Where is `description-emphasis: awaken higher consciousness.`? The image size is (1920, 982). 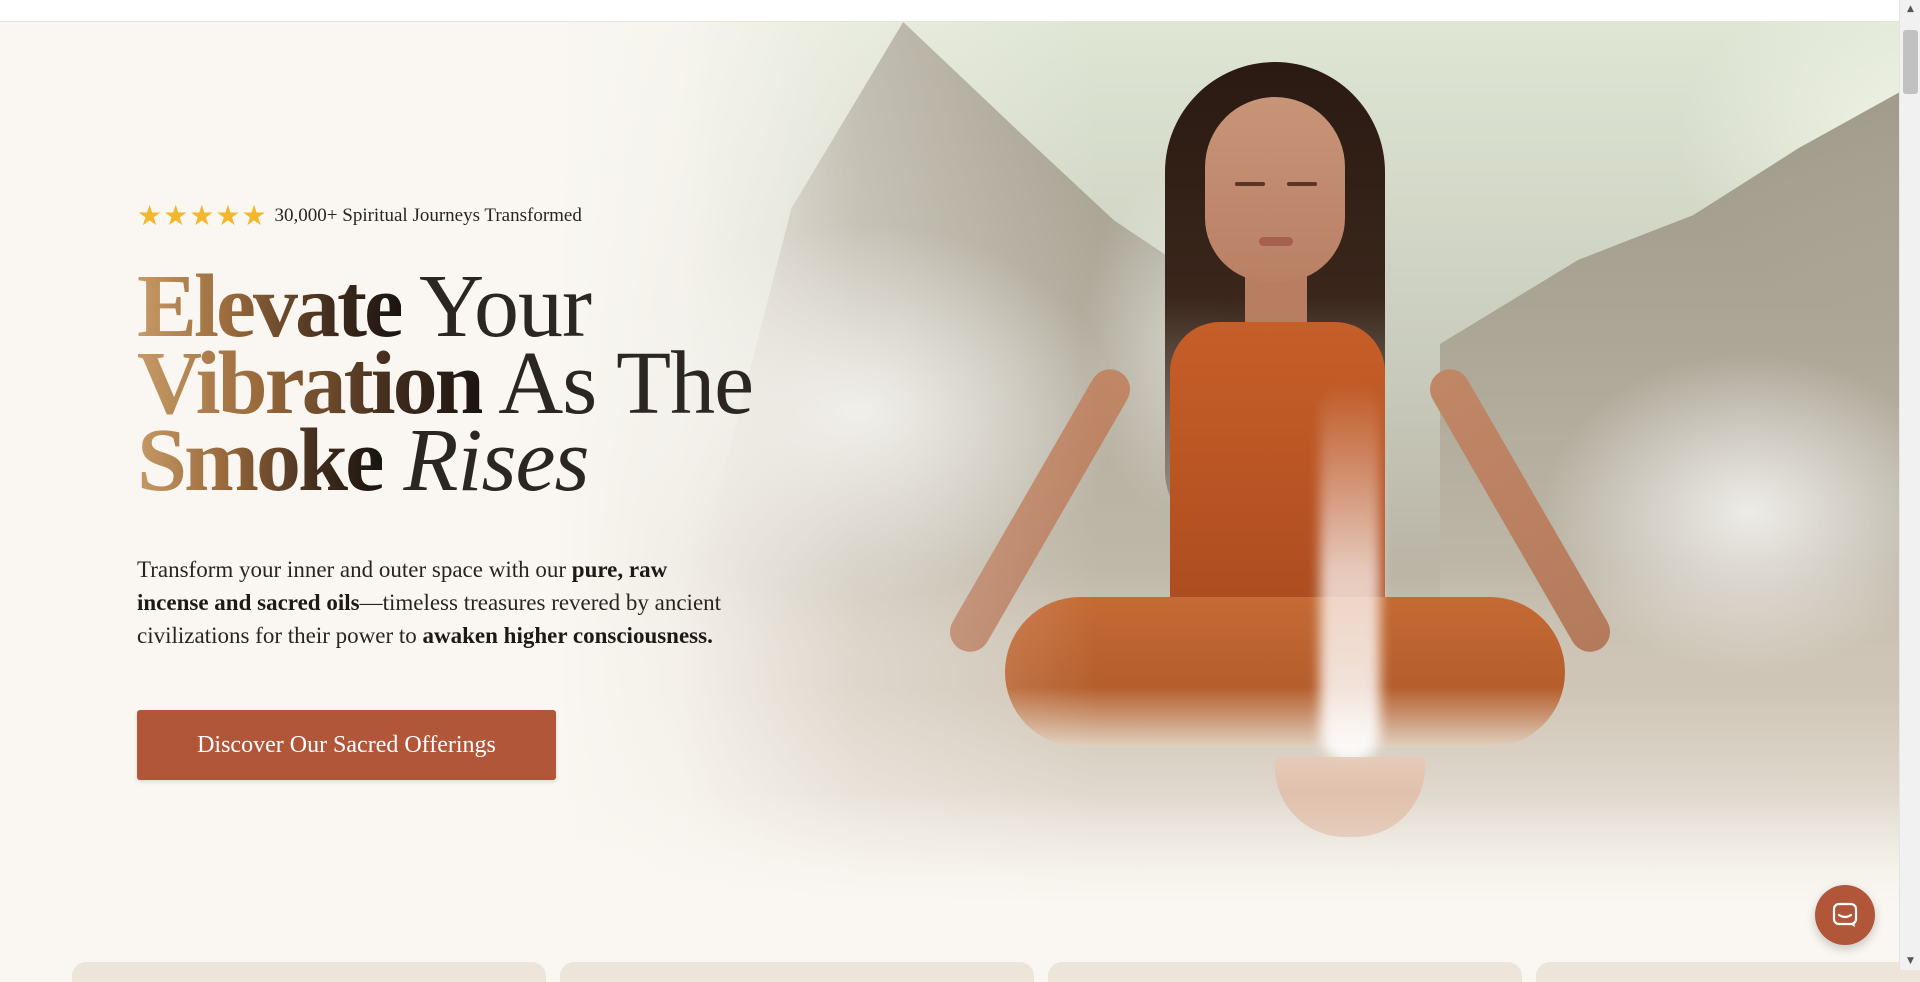
description-emphasis: awaken higher consciousness. is located at coordinates (567, 635).